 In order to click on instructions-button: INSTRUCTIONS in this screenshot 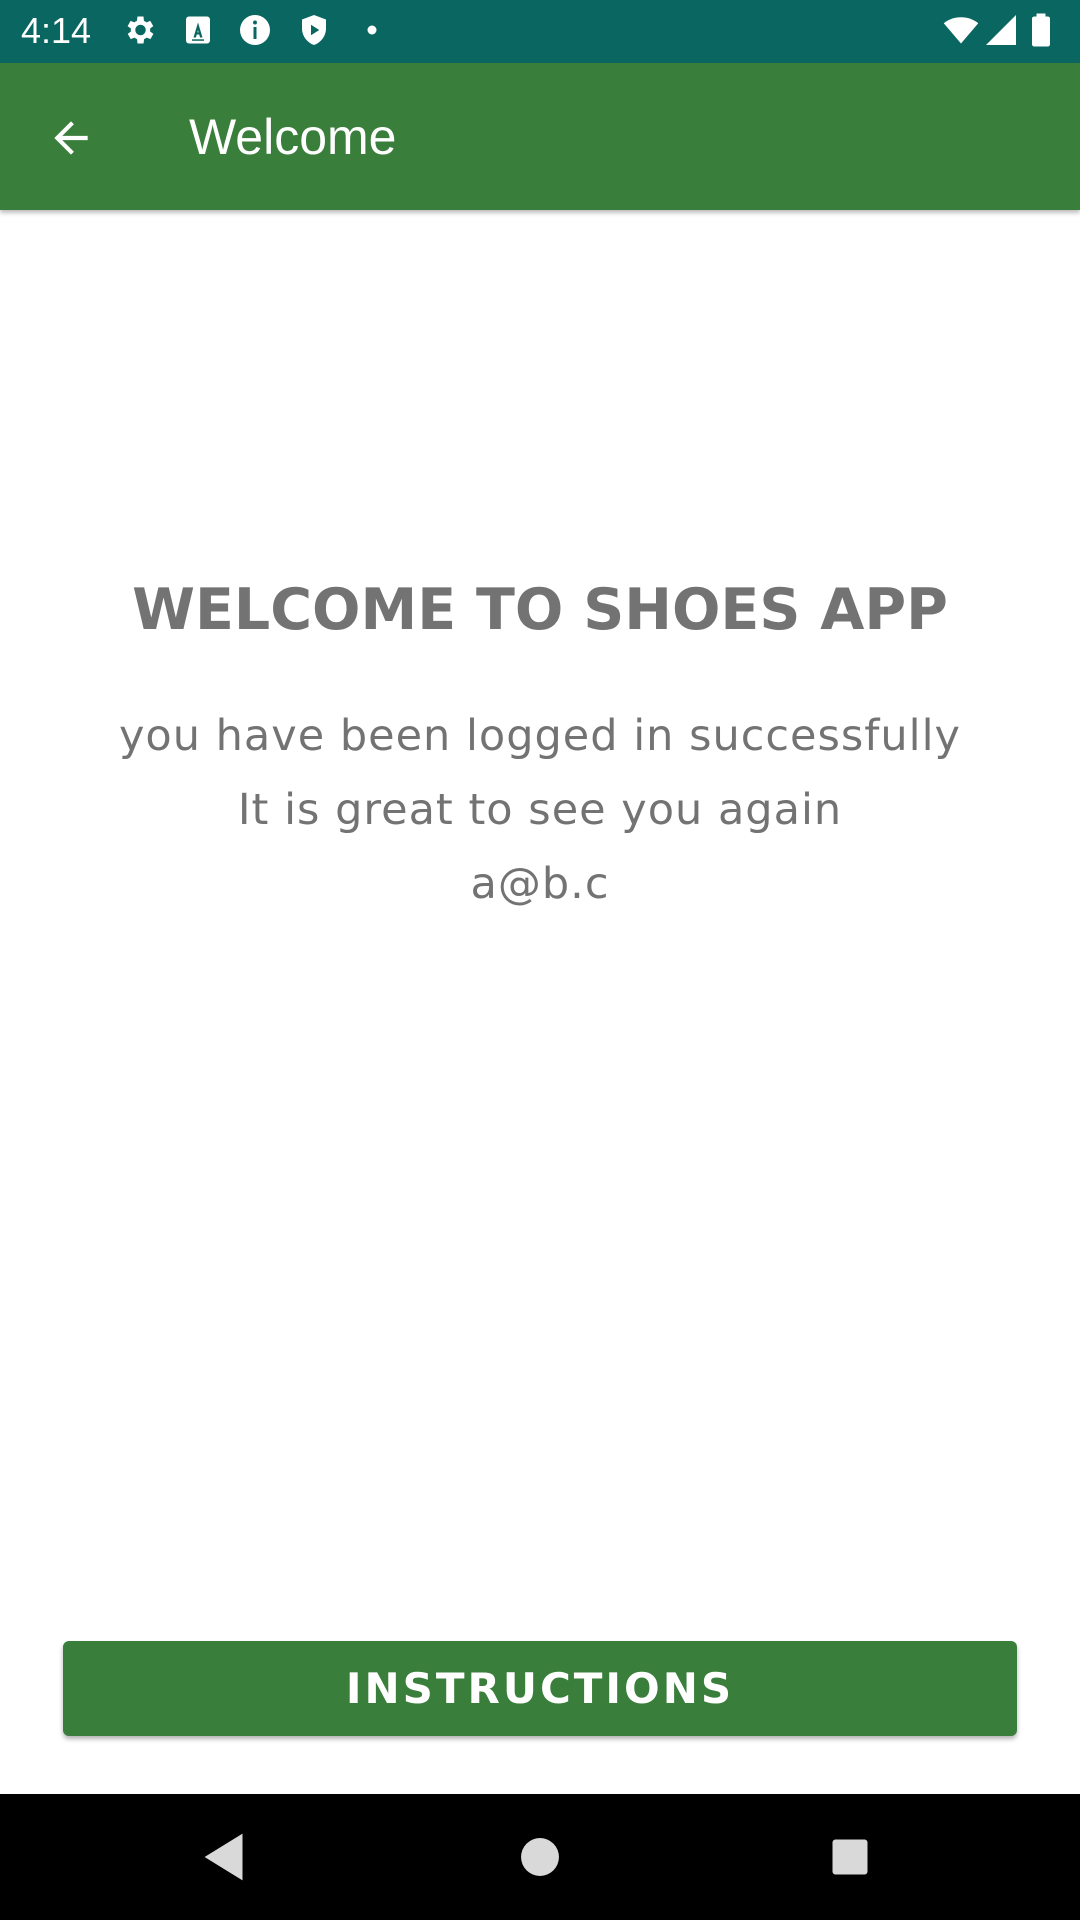, I will do `click(540, 1688)`.